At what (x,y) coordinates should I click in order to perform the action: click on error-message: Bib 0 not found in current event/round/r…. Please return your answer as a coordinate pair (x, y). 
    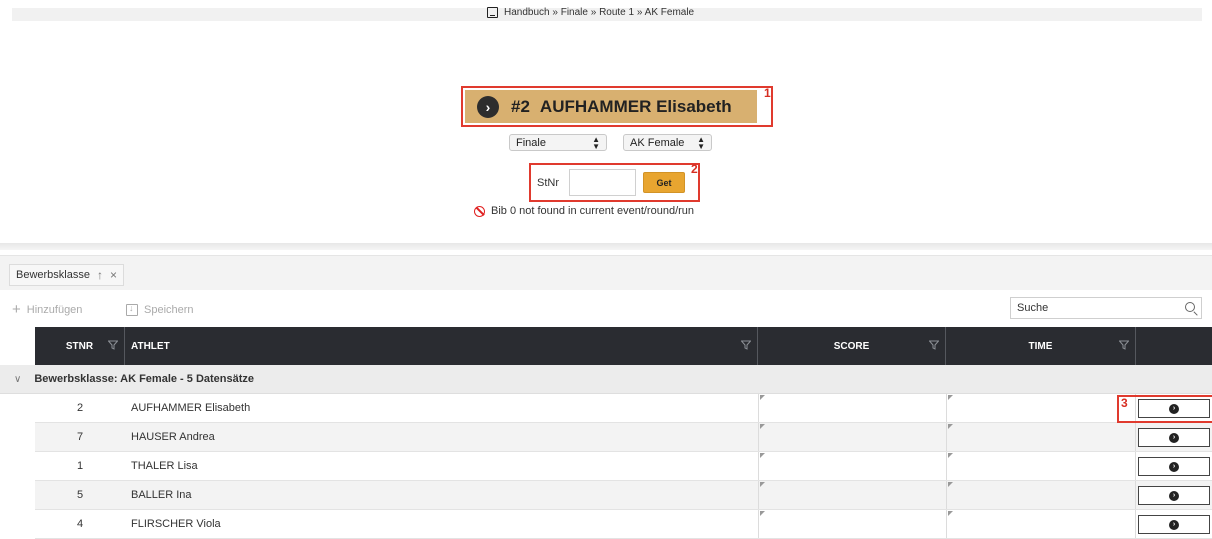
    Looking at the image, I should click on (584, 211).